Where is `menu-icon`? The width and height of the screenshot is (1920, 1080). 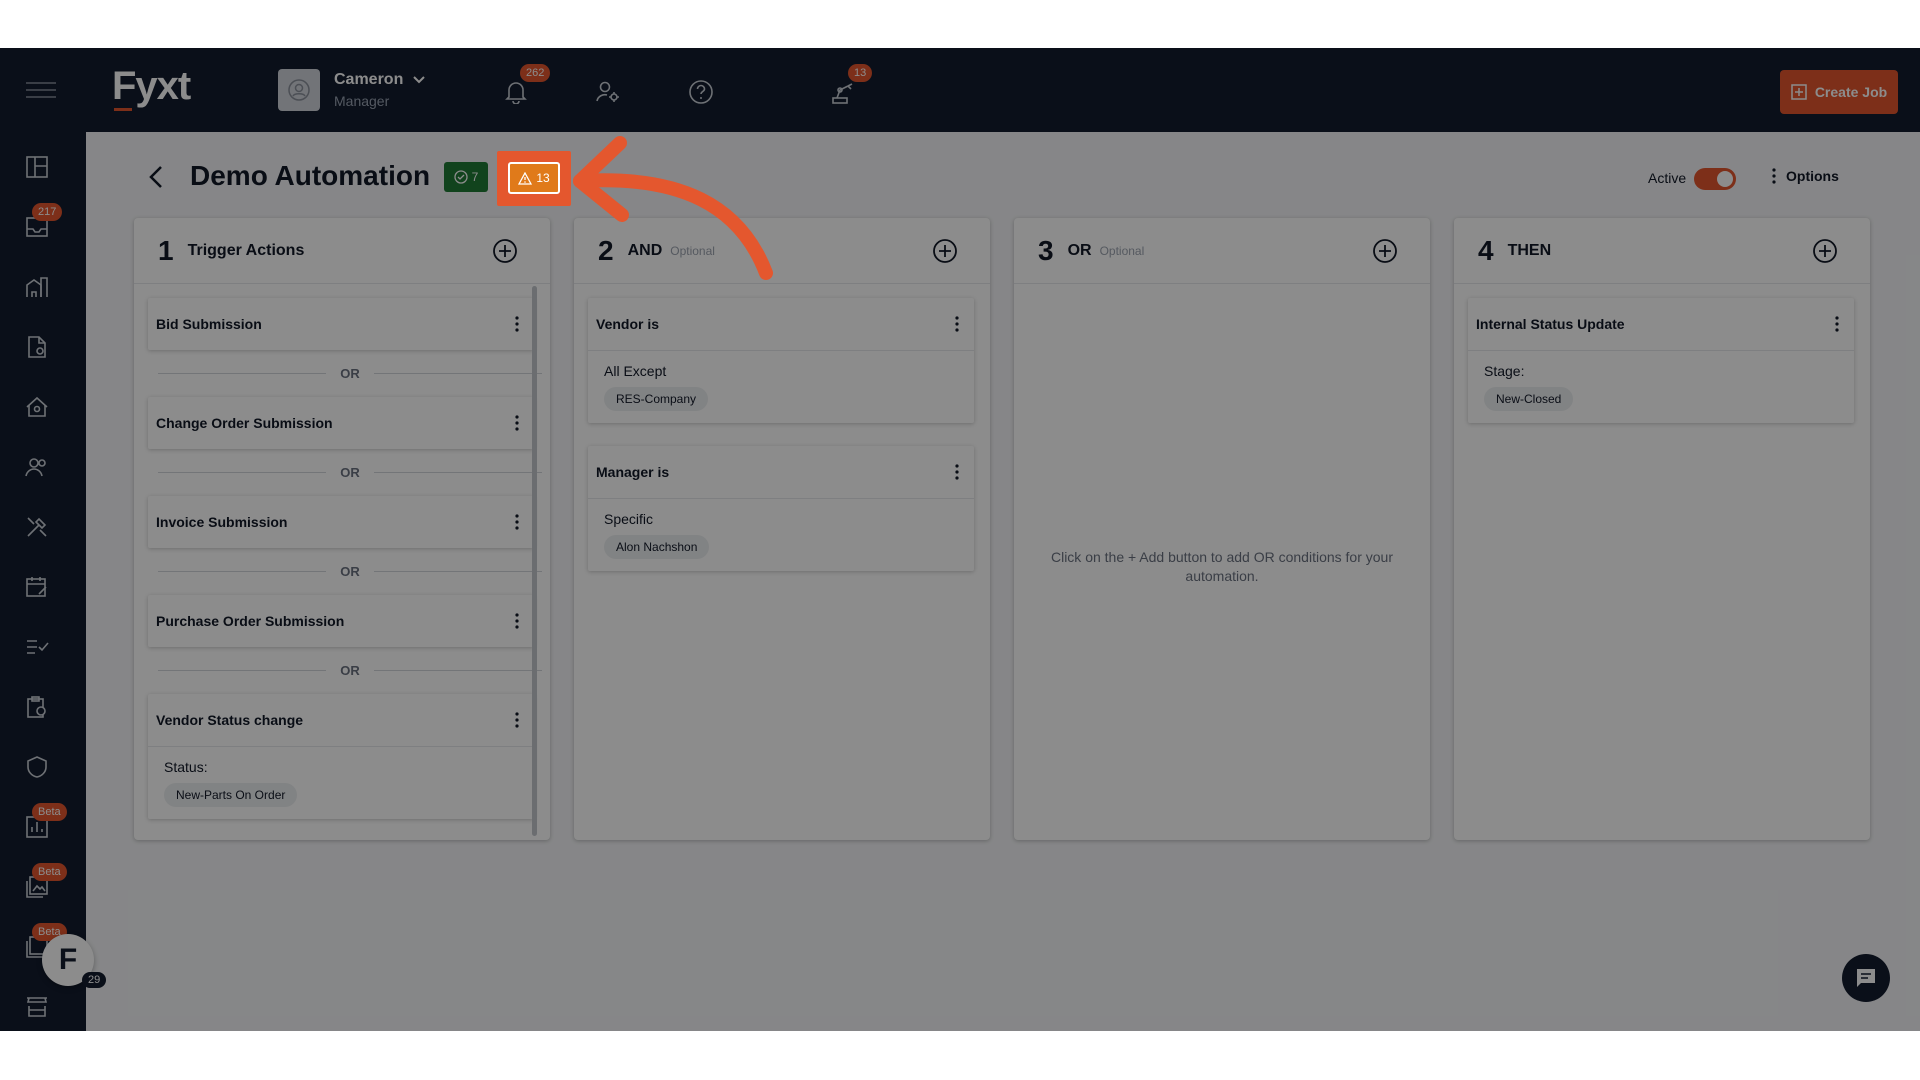
menu-icon is located at coordinates (41, 91).